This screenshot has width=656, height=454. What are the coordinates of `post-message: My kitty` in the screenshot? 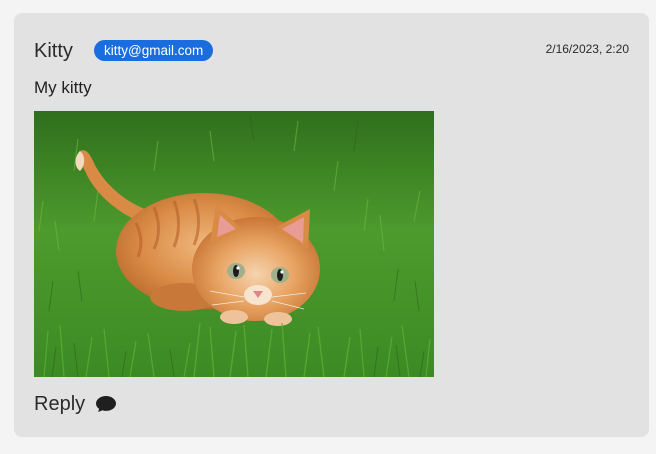 It's located at (63, 87).